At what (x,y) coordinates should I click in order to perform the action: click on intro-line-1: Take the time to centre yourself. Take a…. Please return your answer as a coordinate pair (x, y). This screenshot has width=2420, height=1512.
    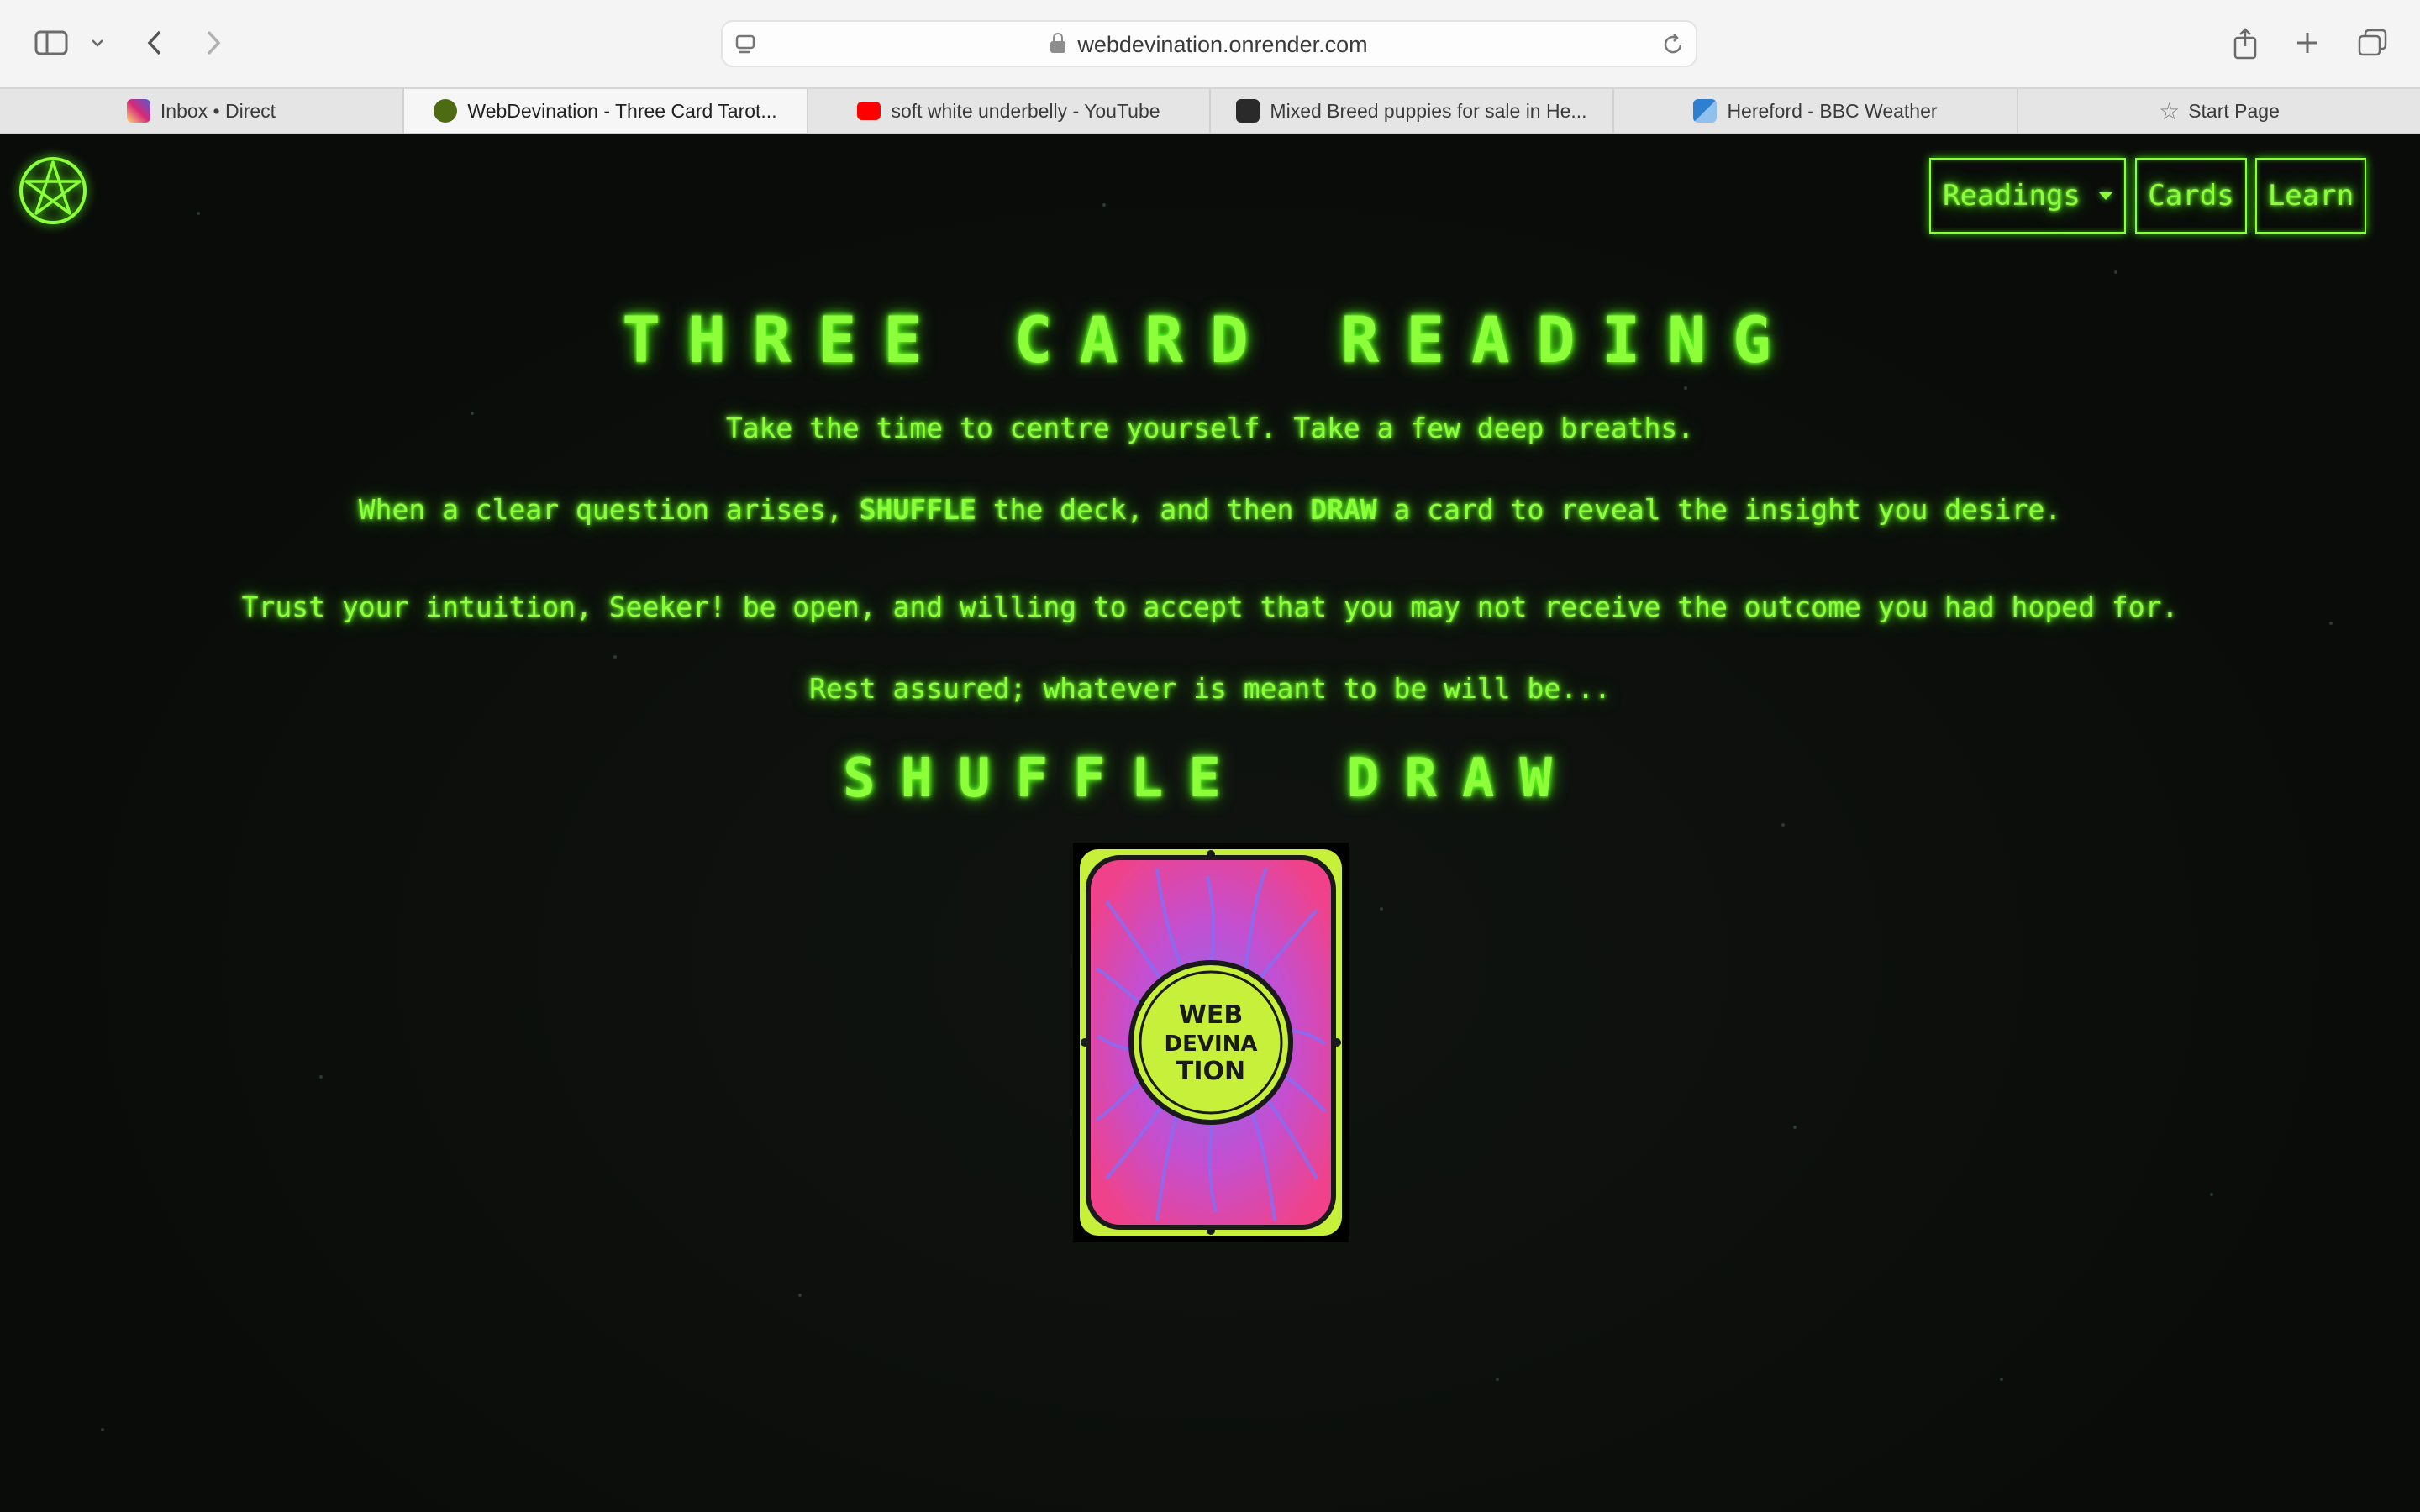
    Looking at the image, I should click on (1210, 428).